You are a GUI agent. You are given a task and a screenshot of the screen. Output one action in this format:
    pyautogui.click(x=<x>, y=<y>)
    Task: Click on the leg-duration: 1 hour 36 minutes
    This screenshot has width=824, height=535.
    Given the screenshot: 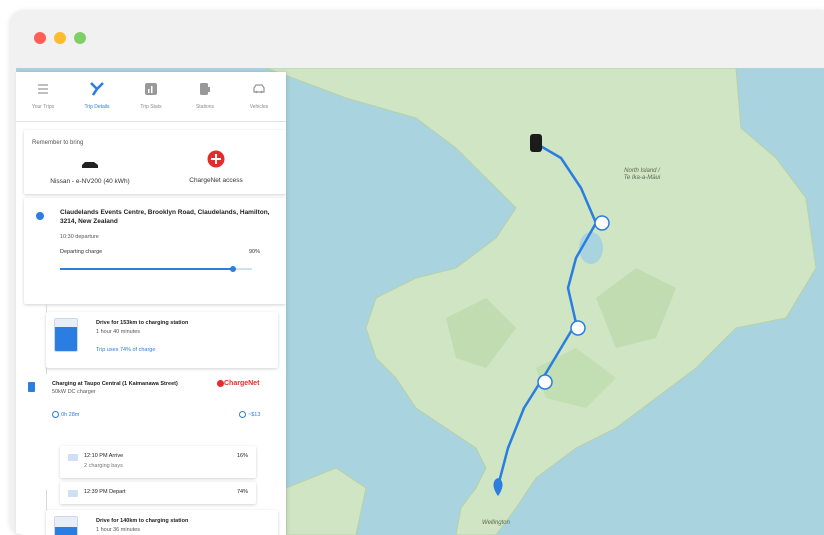 What is the action you would take?
    pyautogui.click(x=118, y=530)
    